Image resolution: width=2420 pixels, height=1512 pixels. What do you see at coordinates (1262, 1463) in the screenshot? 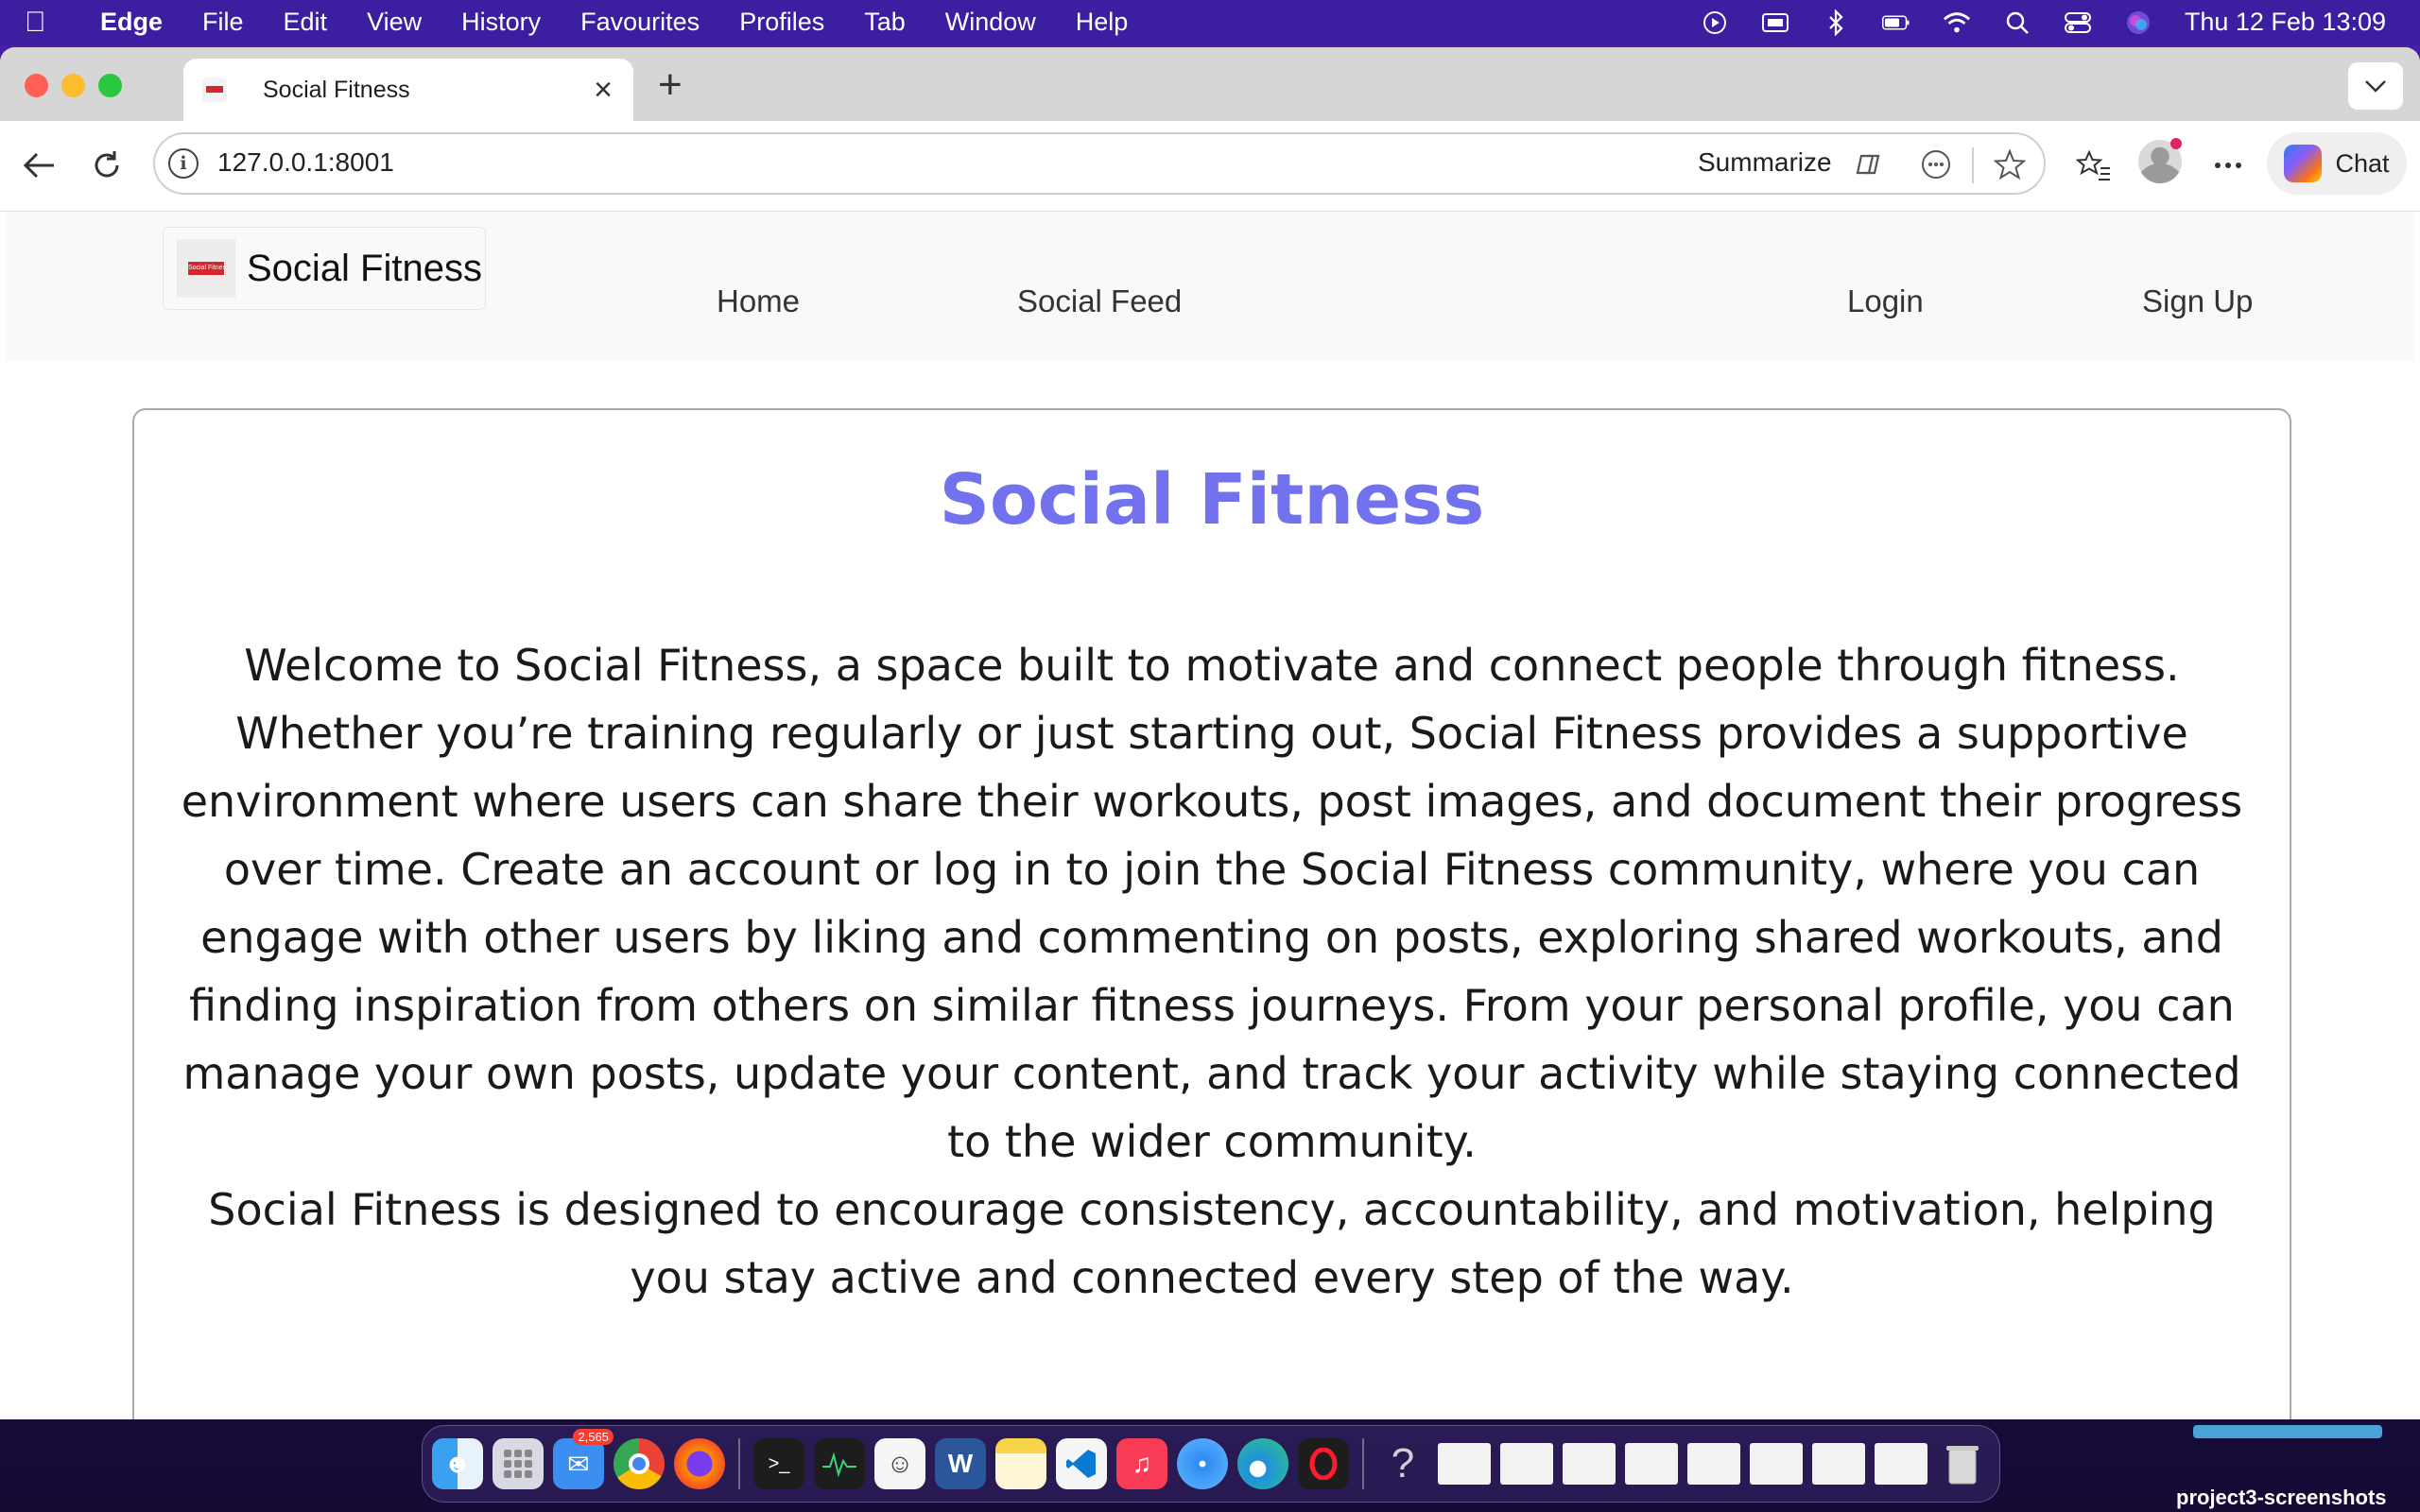
I see `edge-icon` at bounding box center [1262, 1463].